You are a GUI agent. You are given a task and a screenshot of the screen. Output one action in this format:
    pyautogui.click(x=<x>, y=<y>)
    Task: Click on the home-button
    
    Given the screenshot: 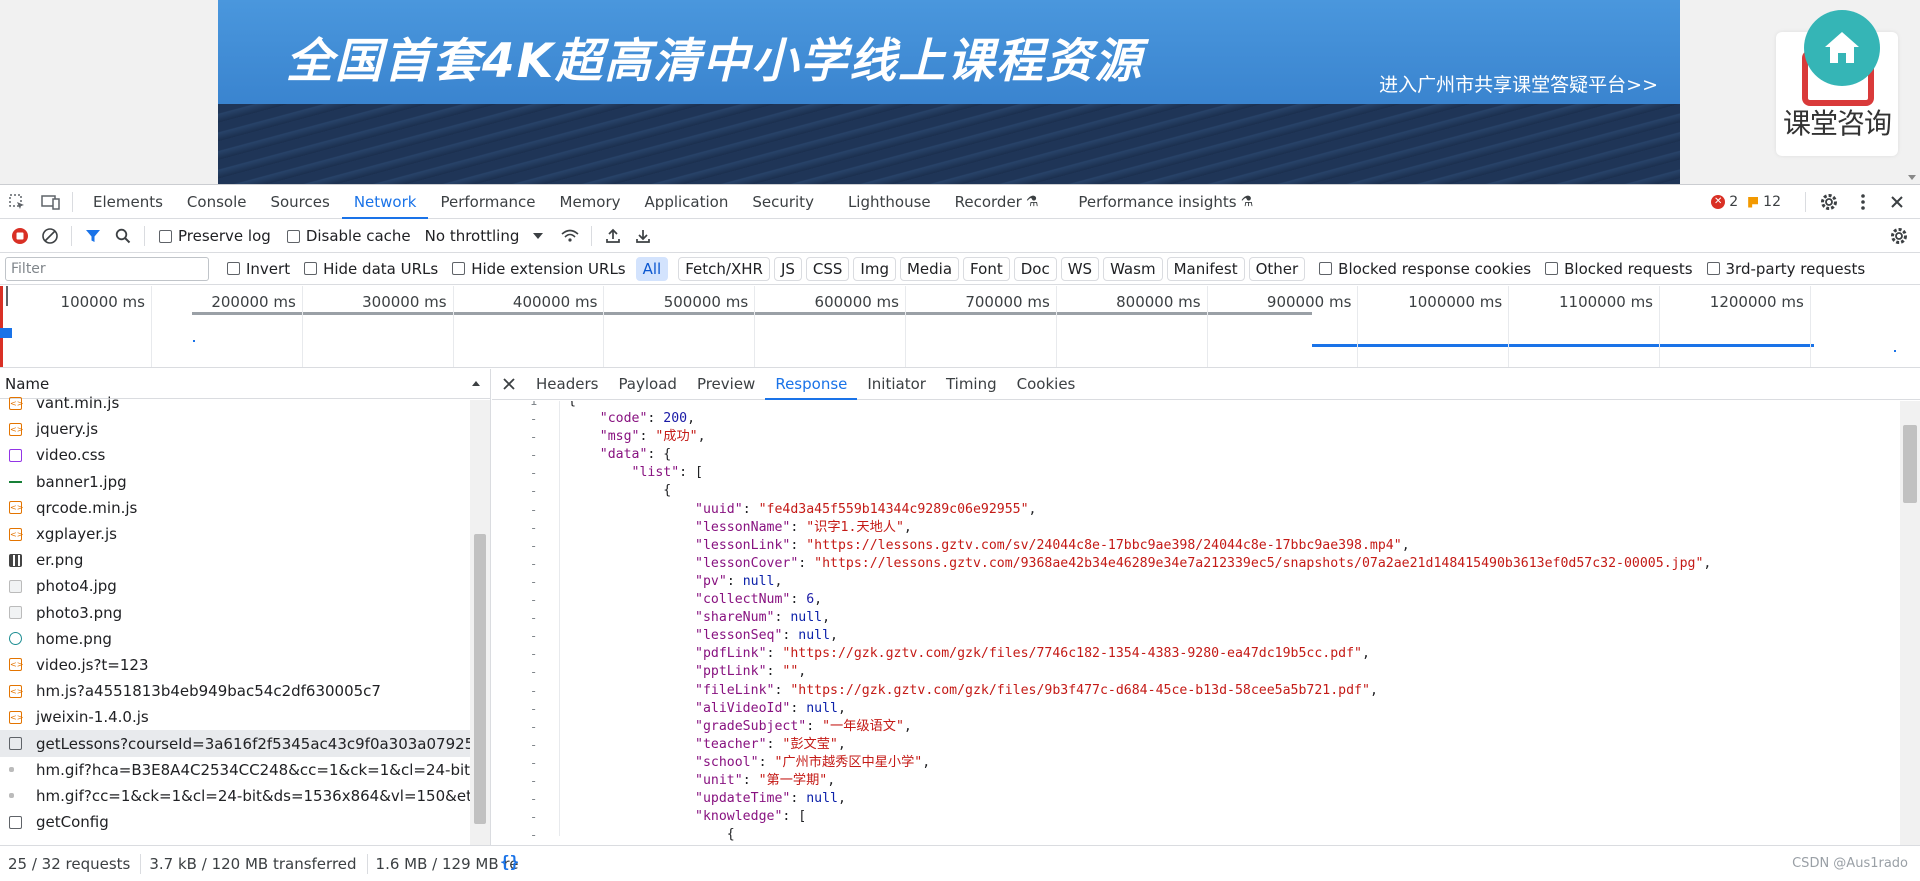 What is the action you would take?
    pyautogui.click(x=1842, y=48)
    